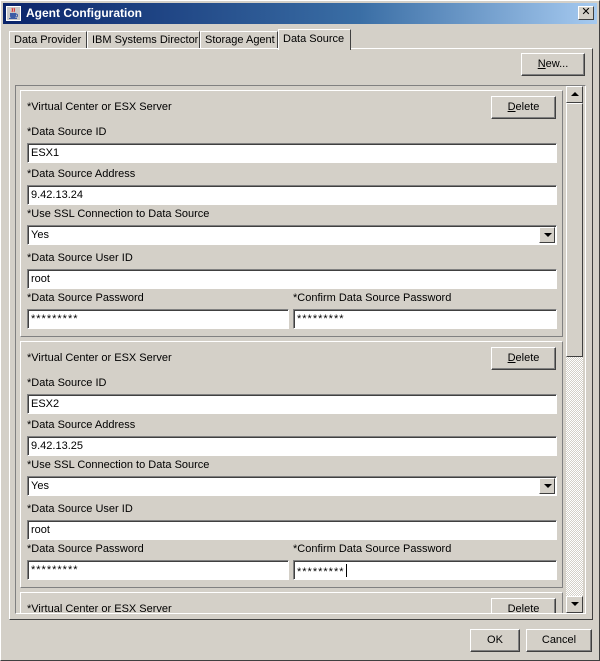 This screenshot has width=600, height=661. I want to click on tab-label: Data Source, so click(314, 39).